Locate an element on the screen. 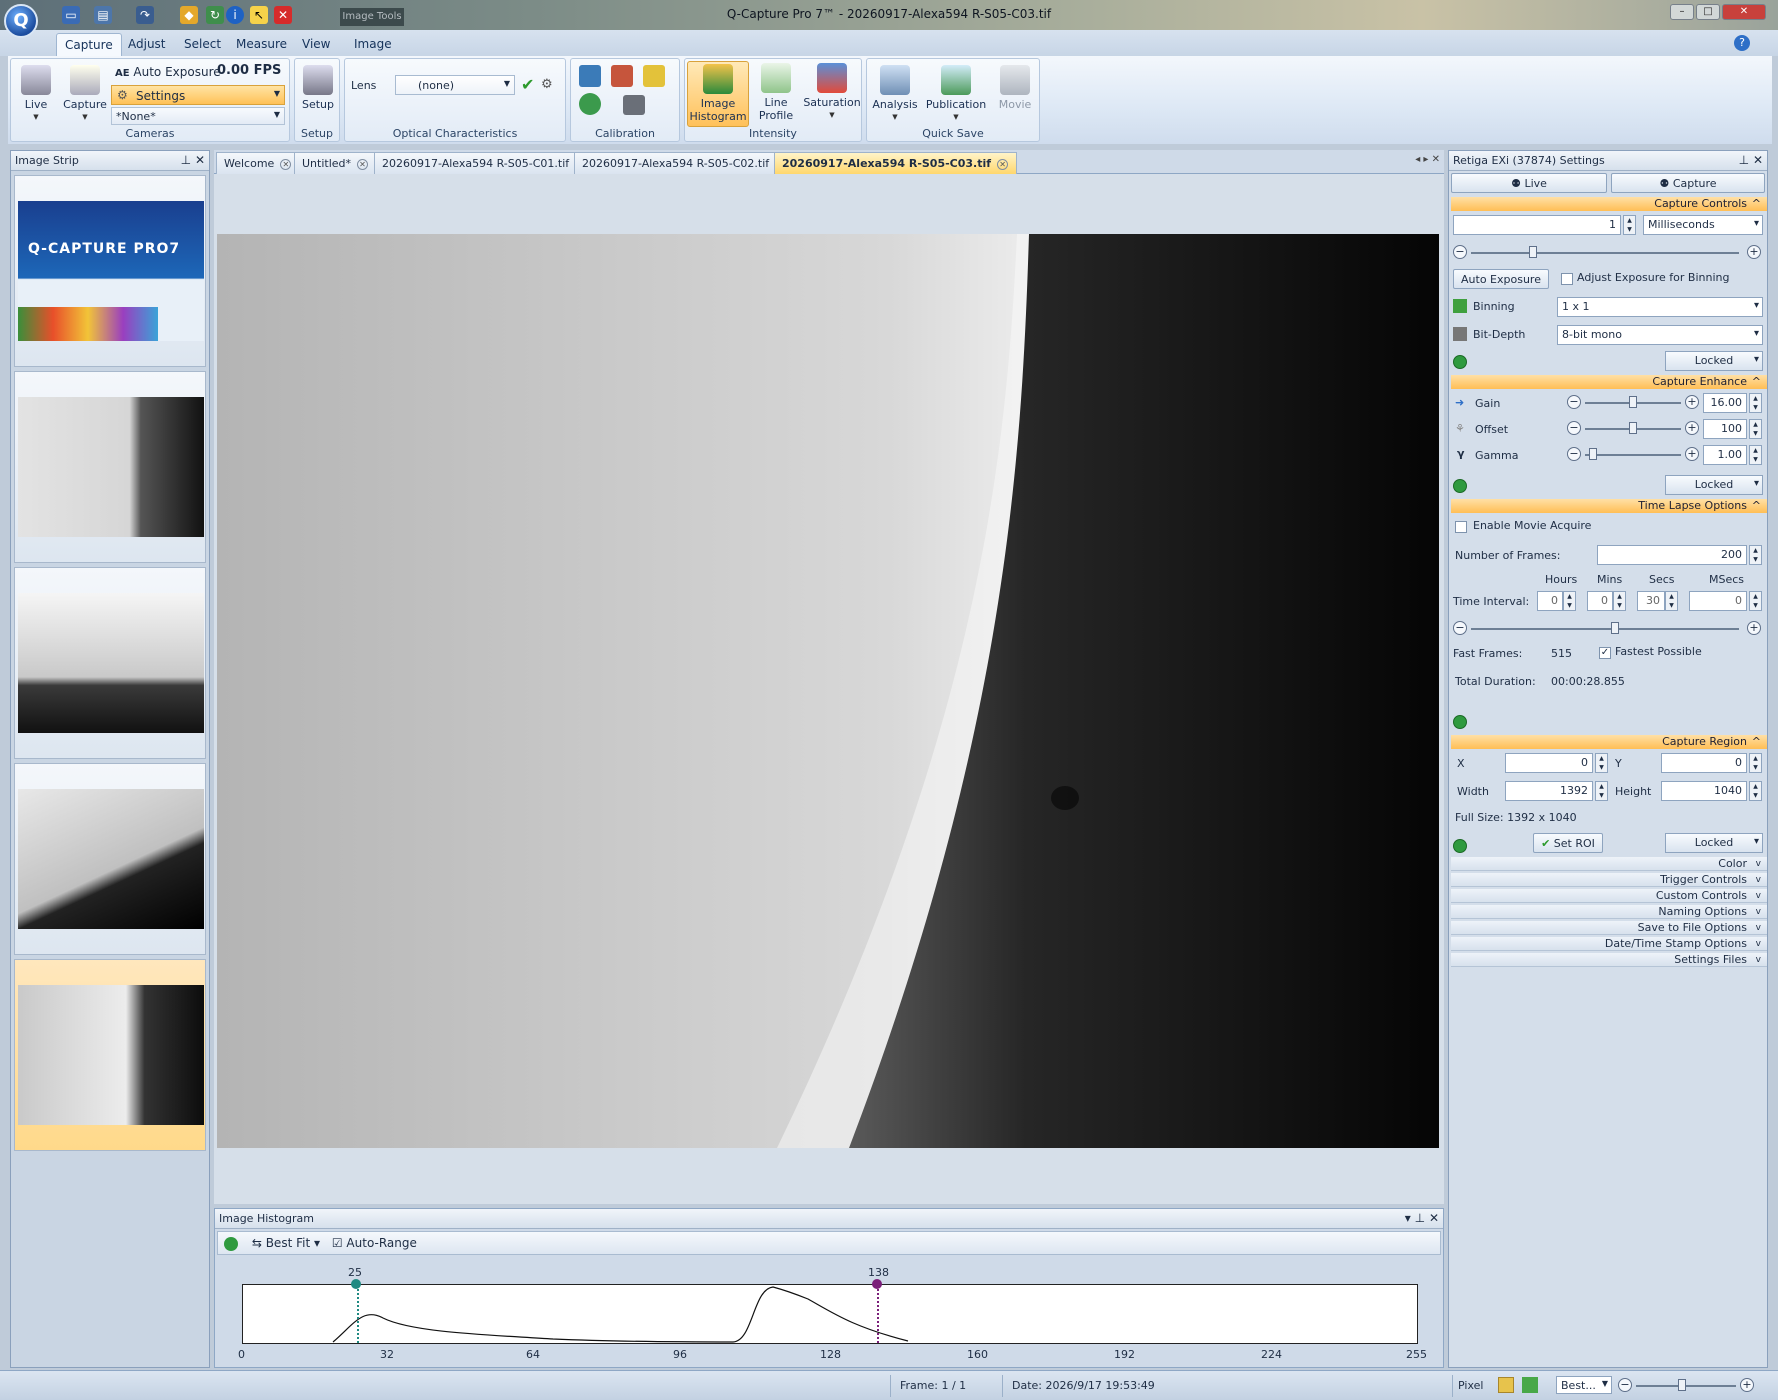 The height and width of the screenshot is (1400, 1778). auto-range-checkbox: ☑ Auto-Range is located at coordinates (374, 1243).